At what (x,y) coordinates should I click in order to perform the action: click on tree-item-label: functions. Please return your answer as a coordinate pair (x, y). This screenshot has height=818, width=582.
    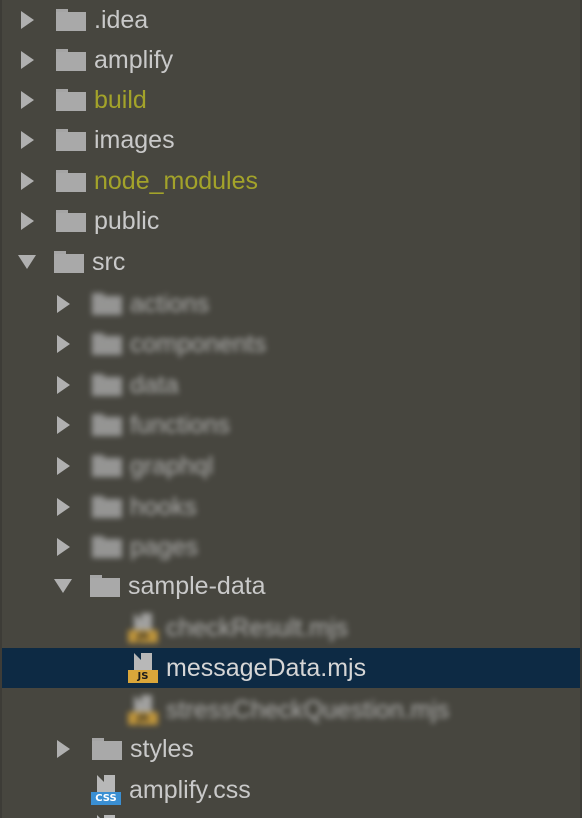
    Looking at the image, I should click on (180, 424).